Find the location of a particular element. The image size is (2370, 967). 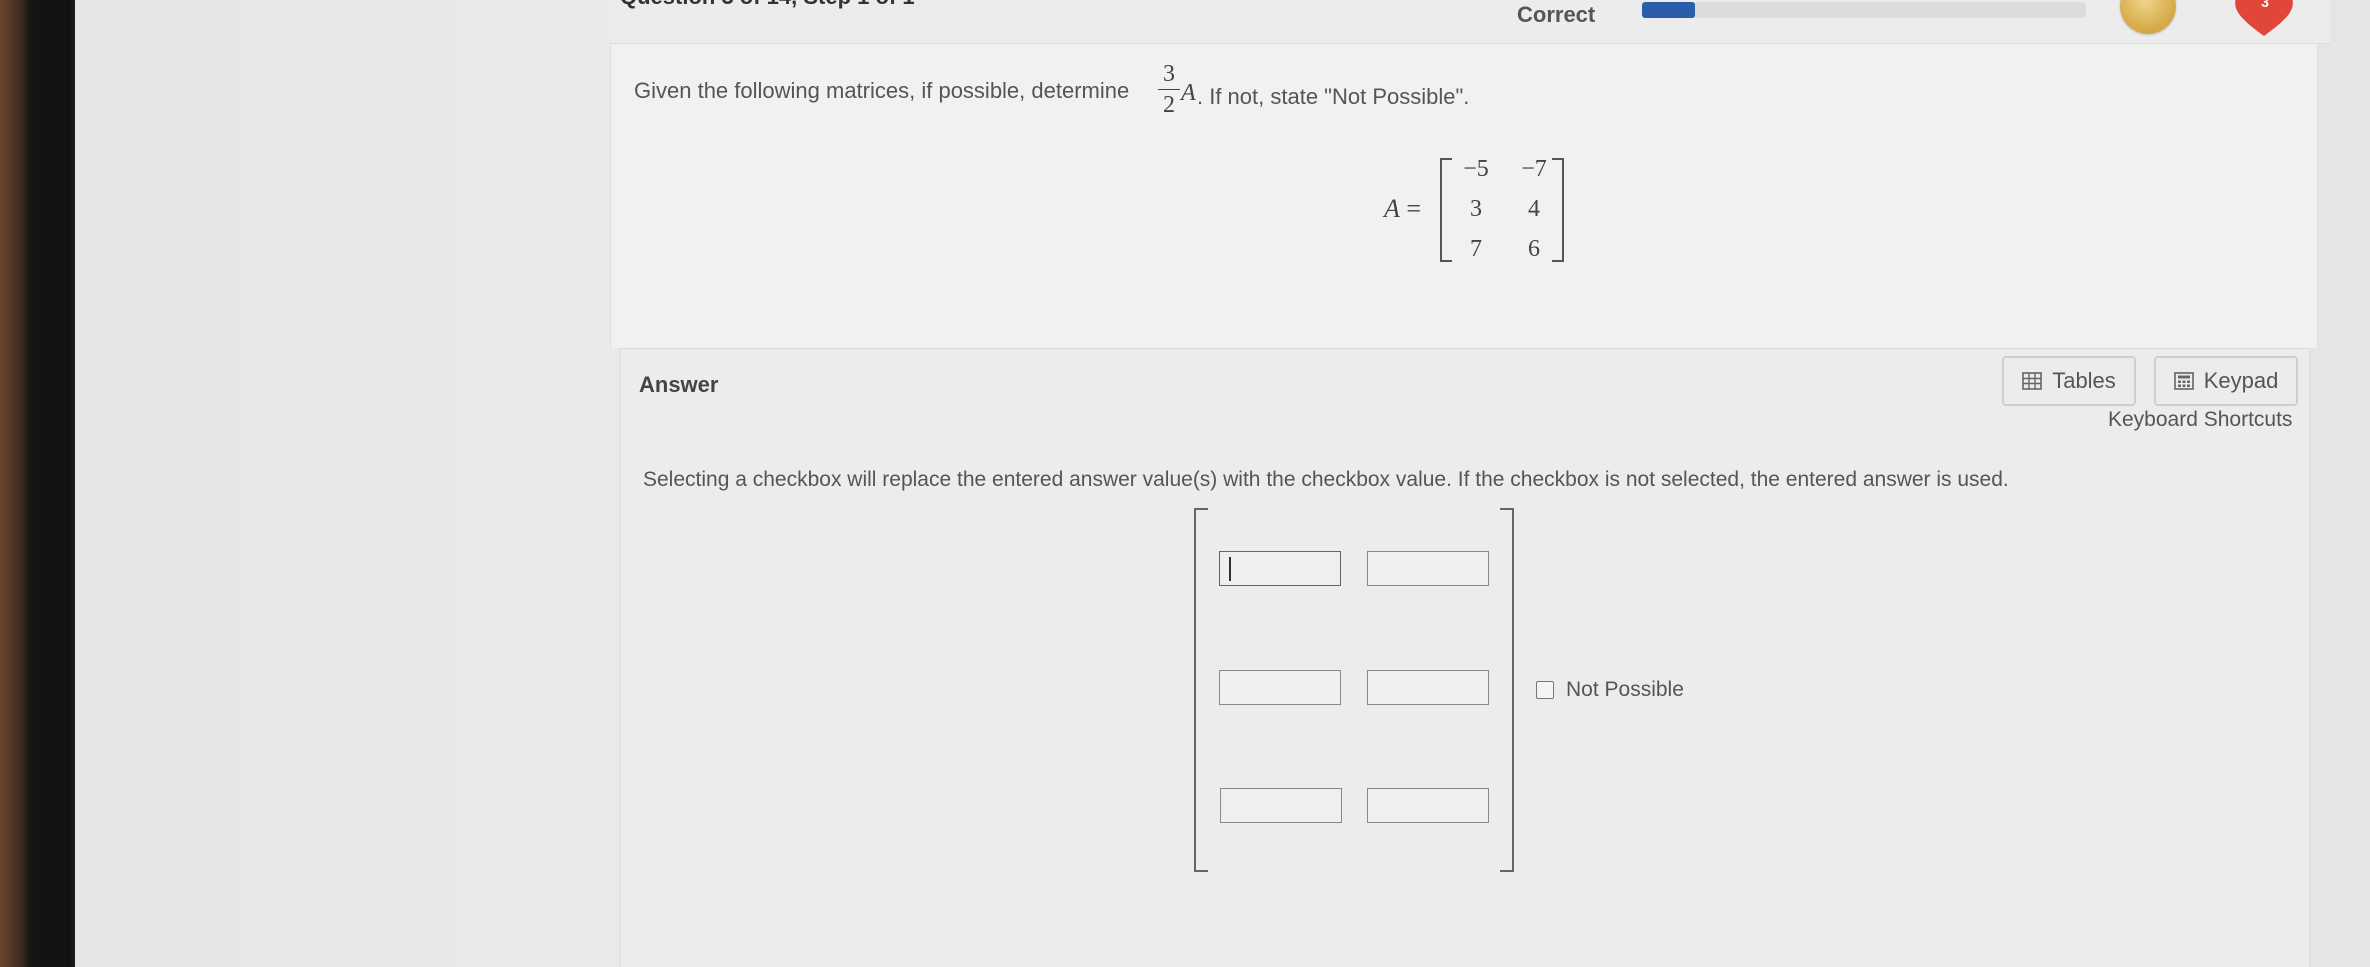

status-text: Correct is located at coordinates (1556, 14).